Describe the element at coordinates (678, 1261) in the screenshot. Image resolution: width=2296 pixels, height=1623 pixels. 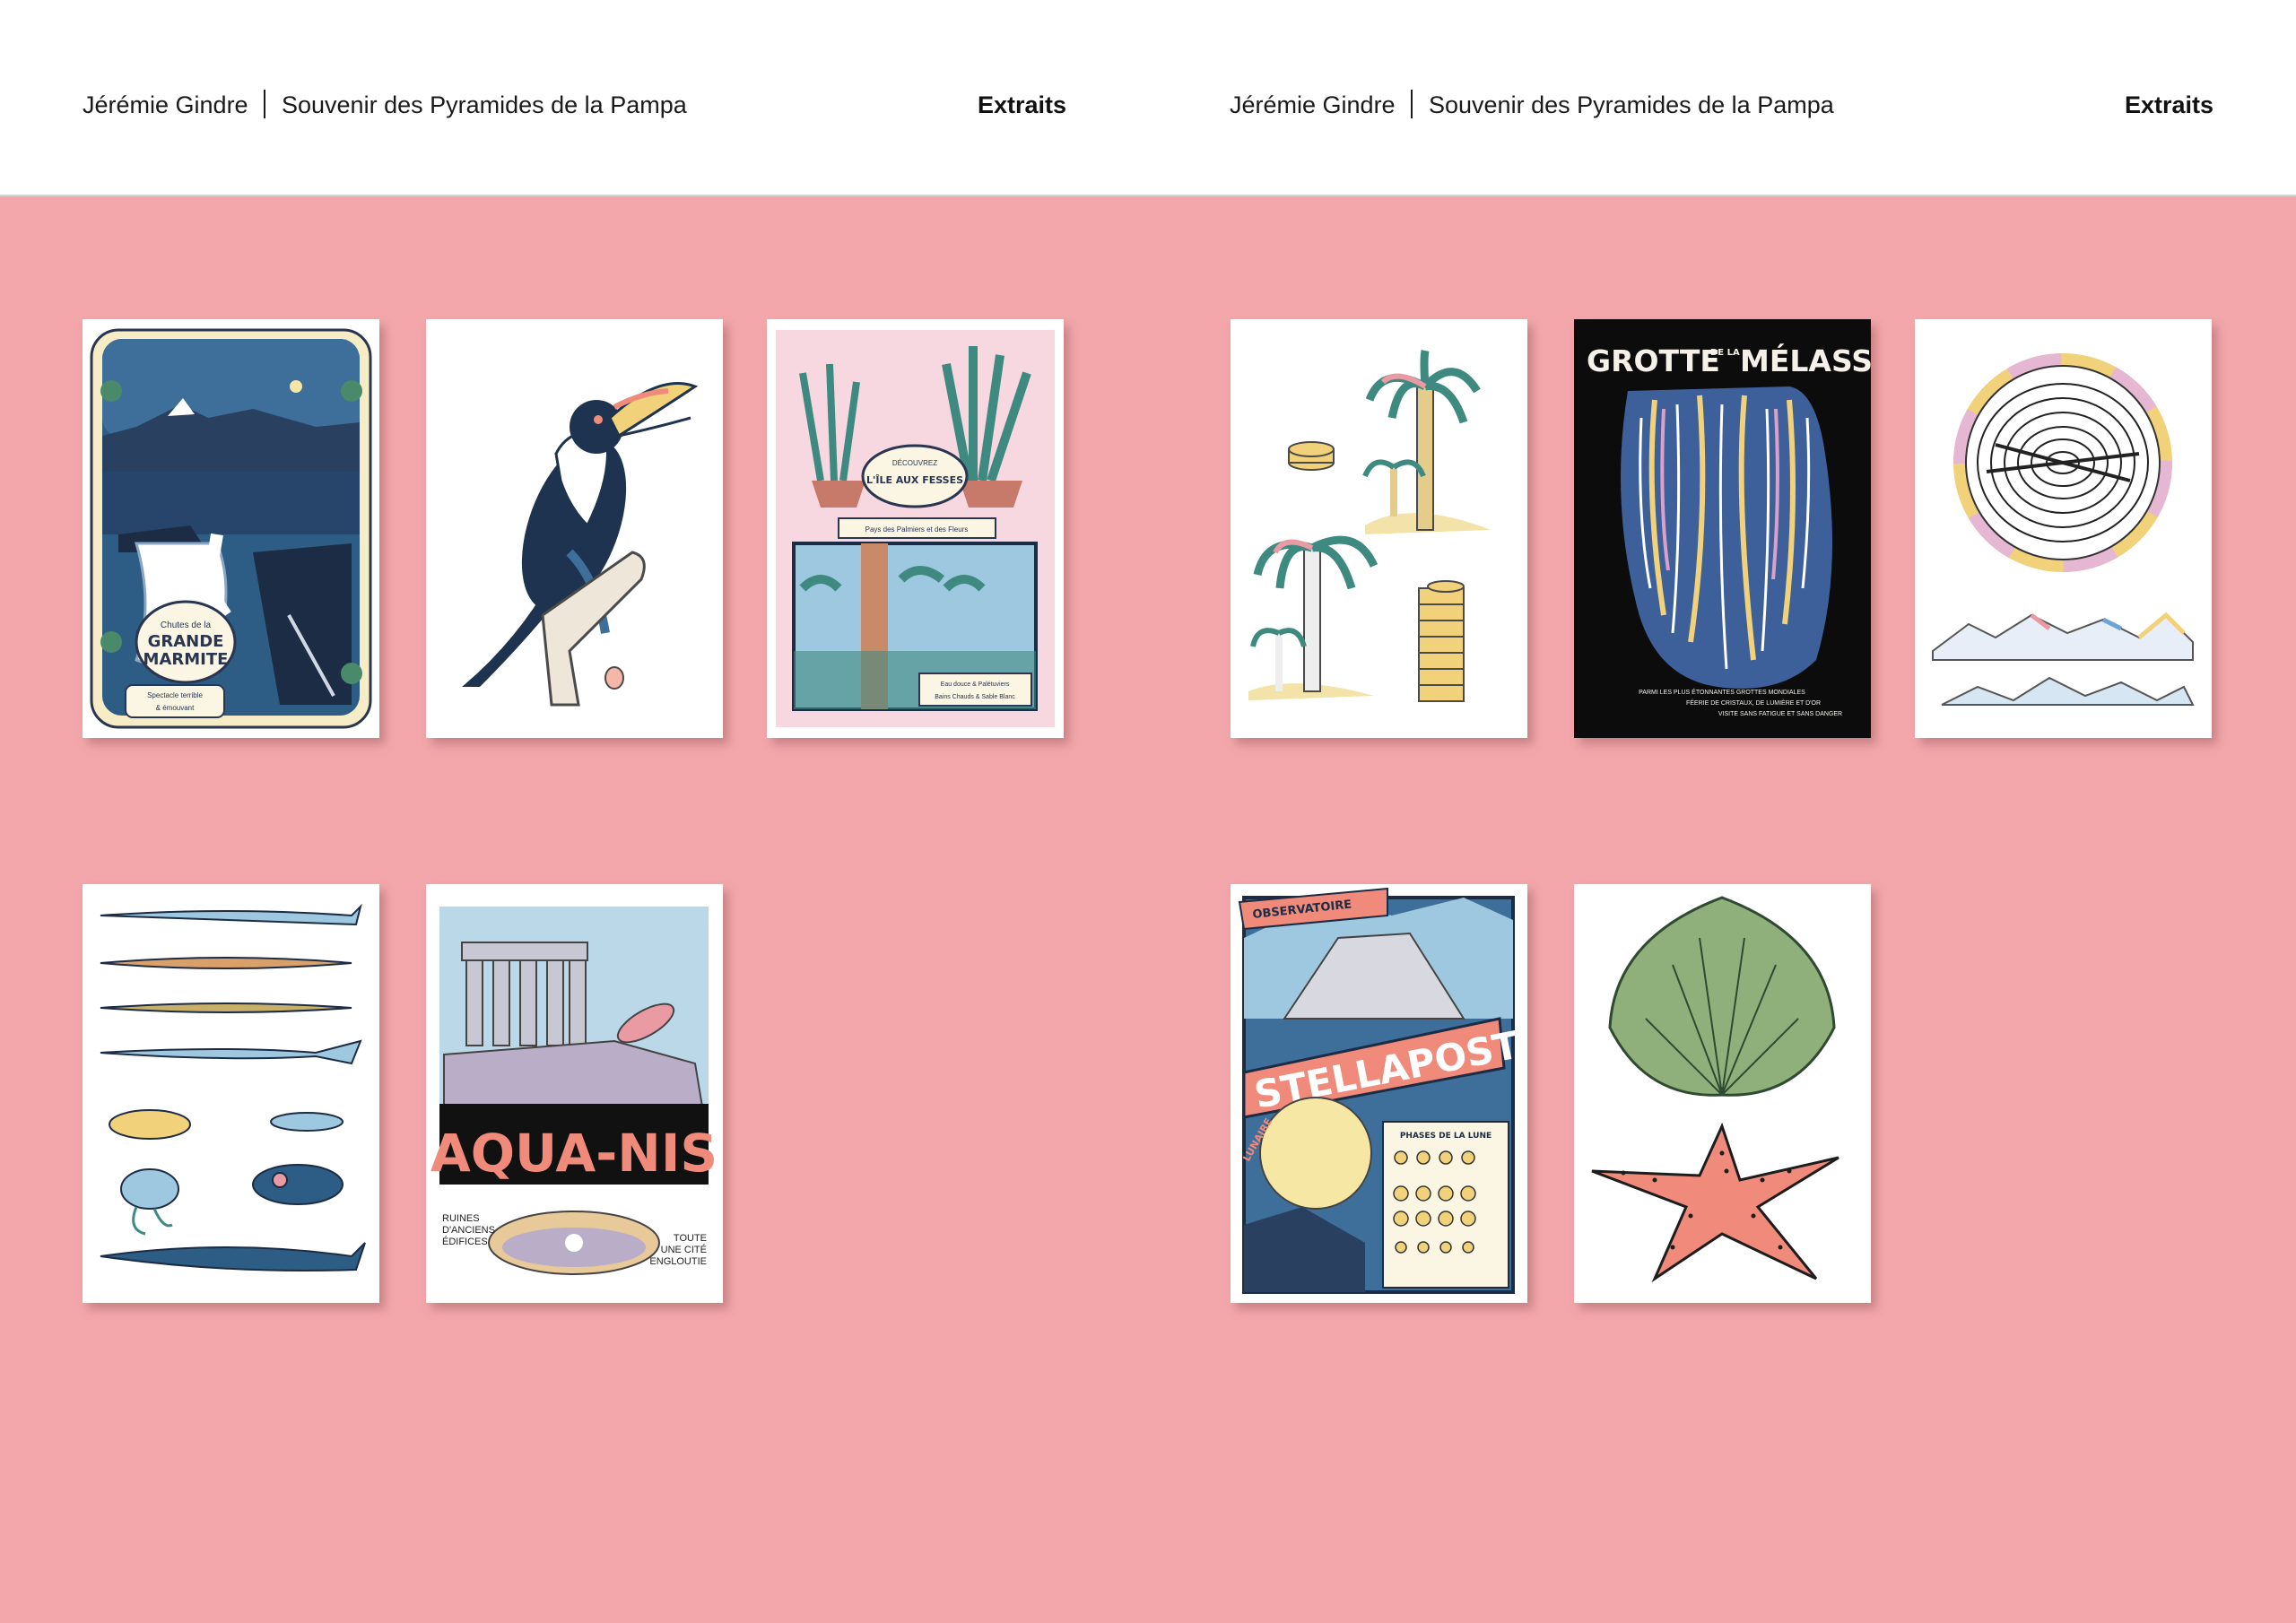
I see `poster-right3: ENGLOUTIE` at that location.